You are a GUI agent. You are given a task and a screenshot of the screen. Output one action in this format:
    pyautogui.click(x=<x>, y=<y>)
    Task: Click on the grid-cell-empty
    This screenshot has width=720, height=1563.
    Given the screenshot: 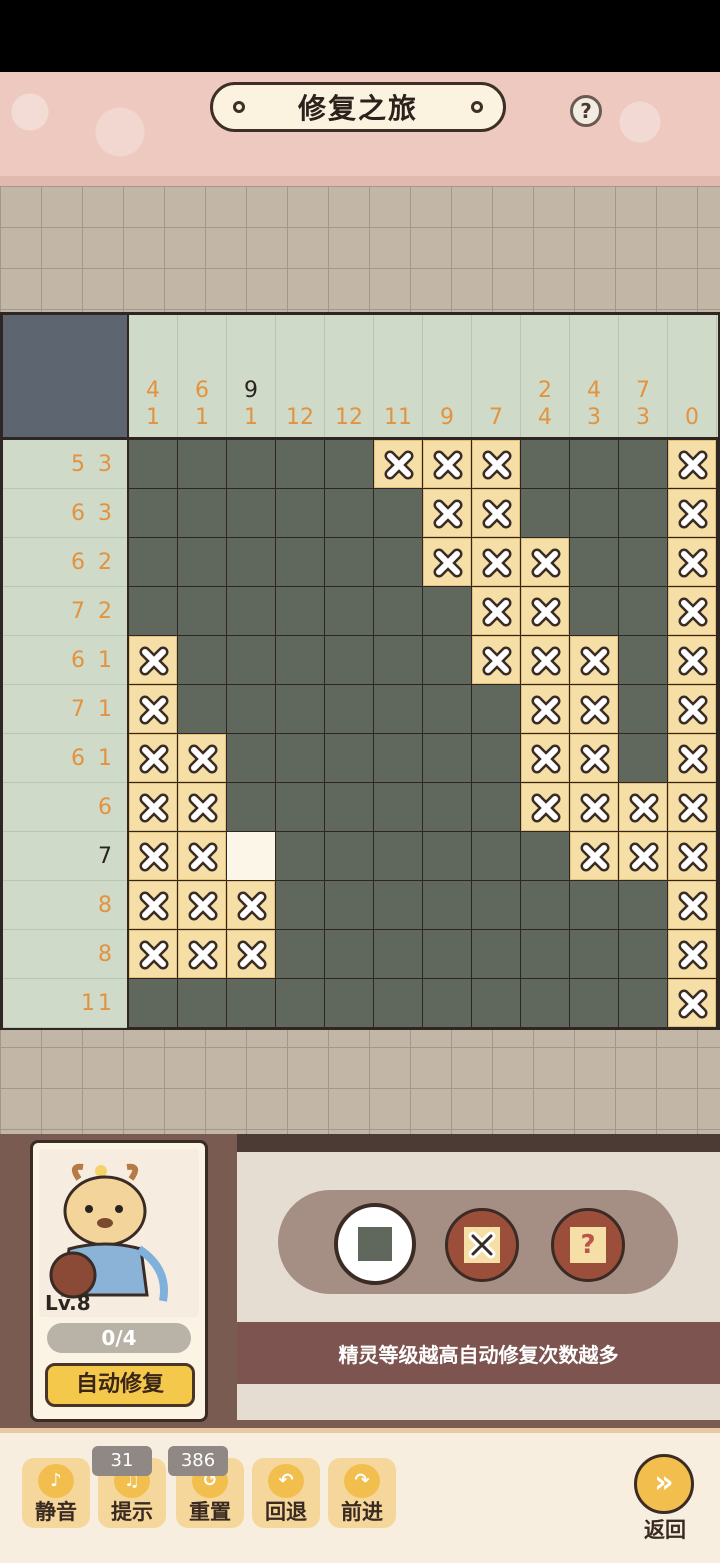 What is the action you would take?
    pyautogui.click(x=251, y=856)
    